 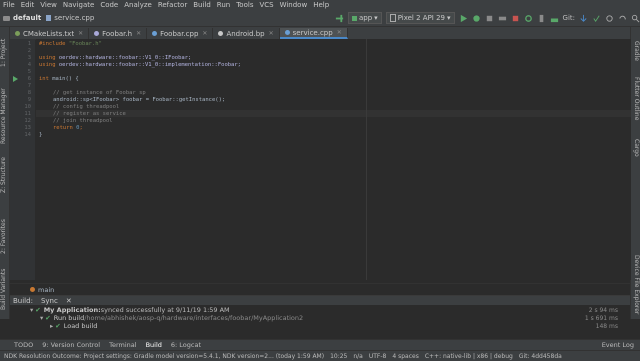 What do you see at coordinates (223, 5) in the screenshot?
I see `menu-run: Run` at bounding box center [223, 5].